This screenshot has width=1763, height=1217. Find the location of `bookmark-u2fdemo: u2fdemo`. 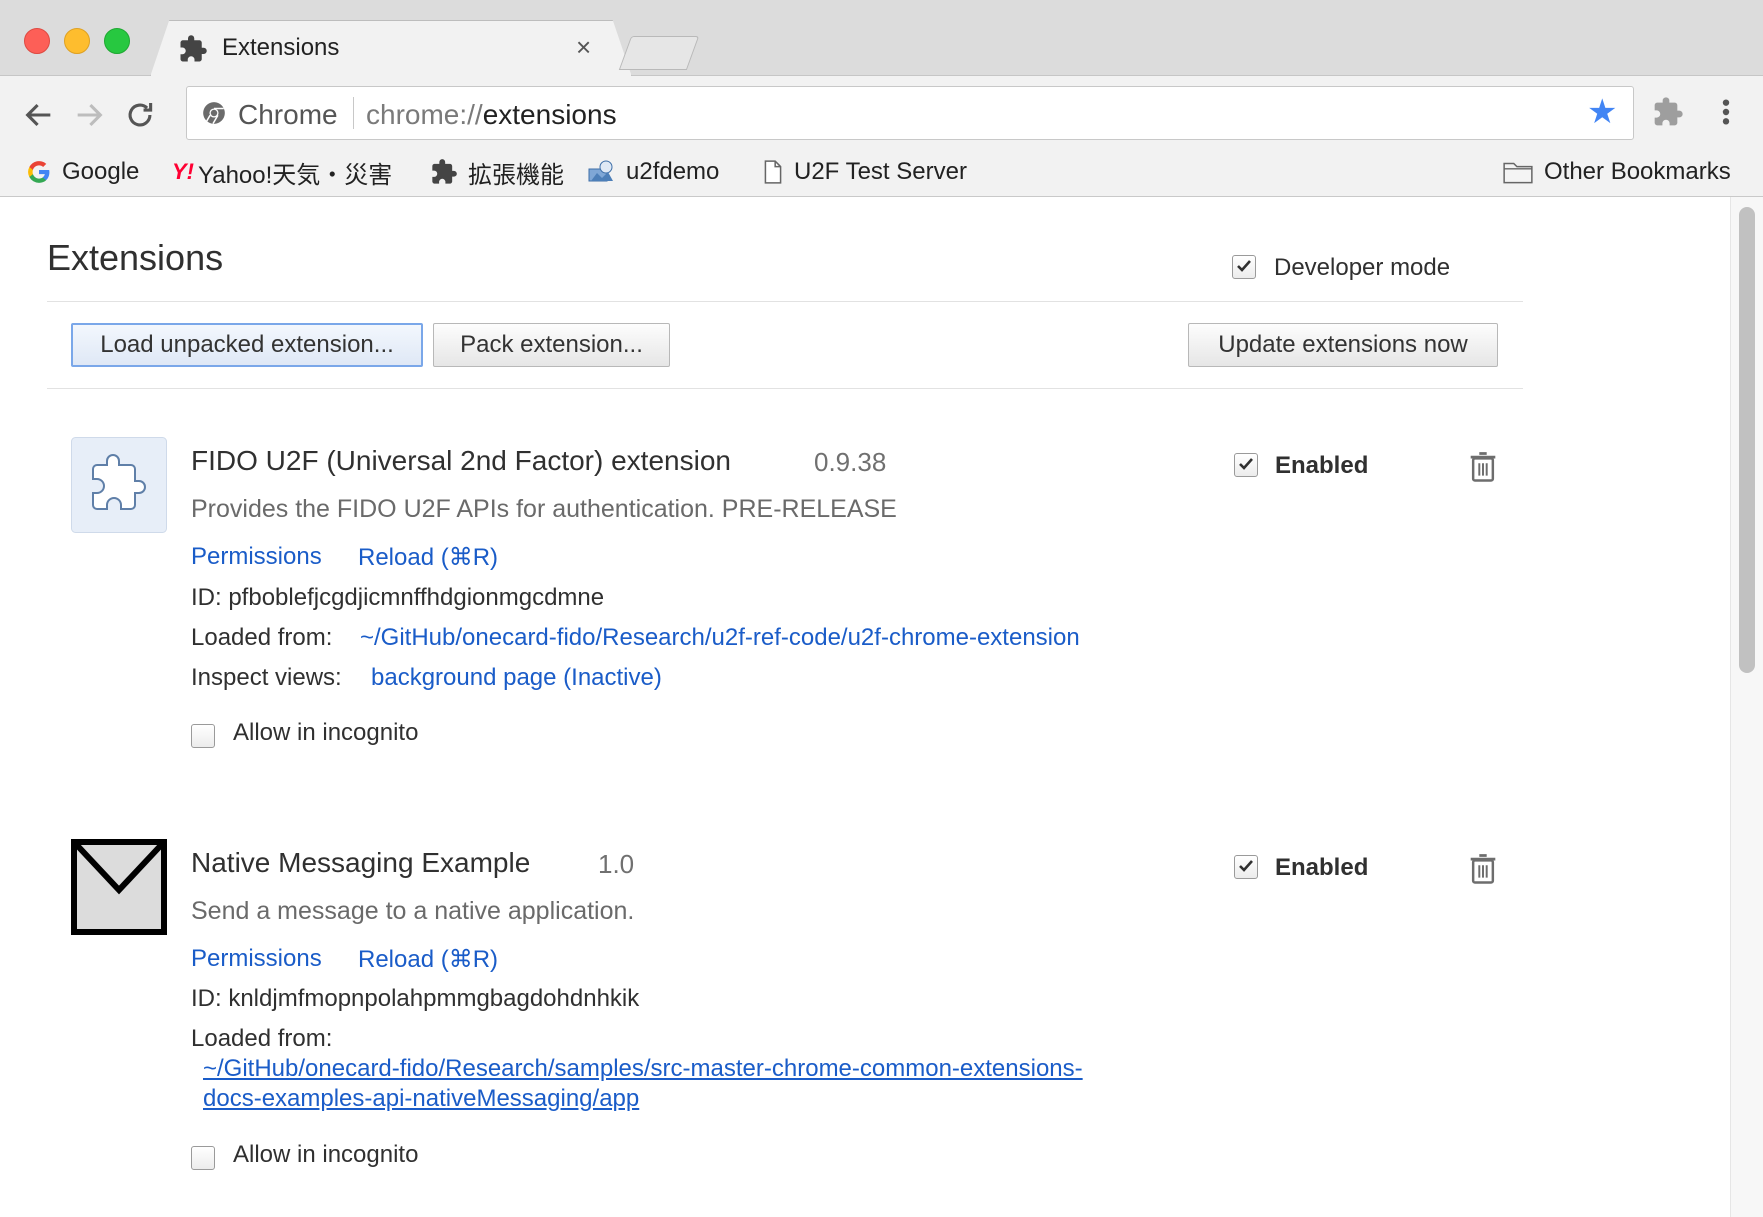

bookmark-u2fdemo: u2fdemo is located at coordinates (652, 172).